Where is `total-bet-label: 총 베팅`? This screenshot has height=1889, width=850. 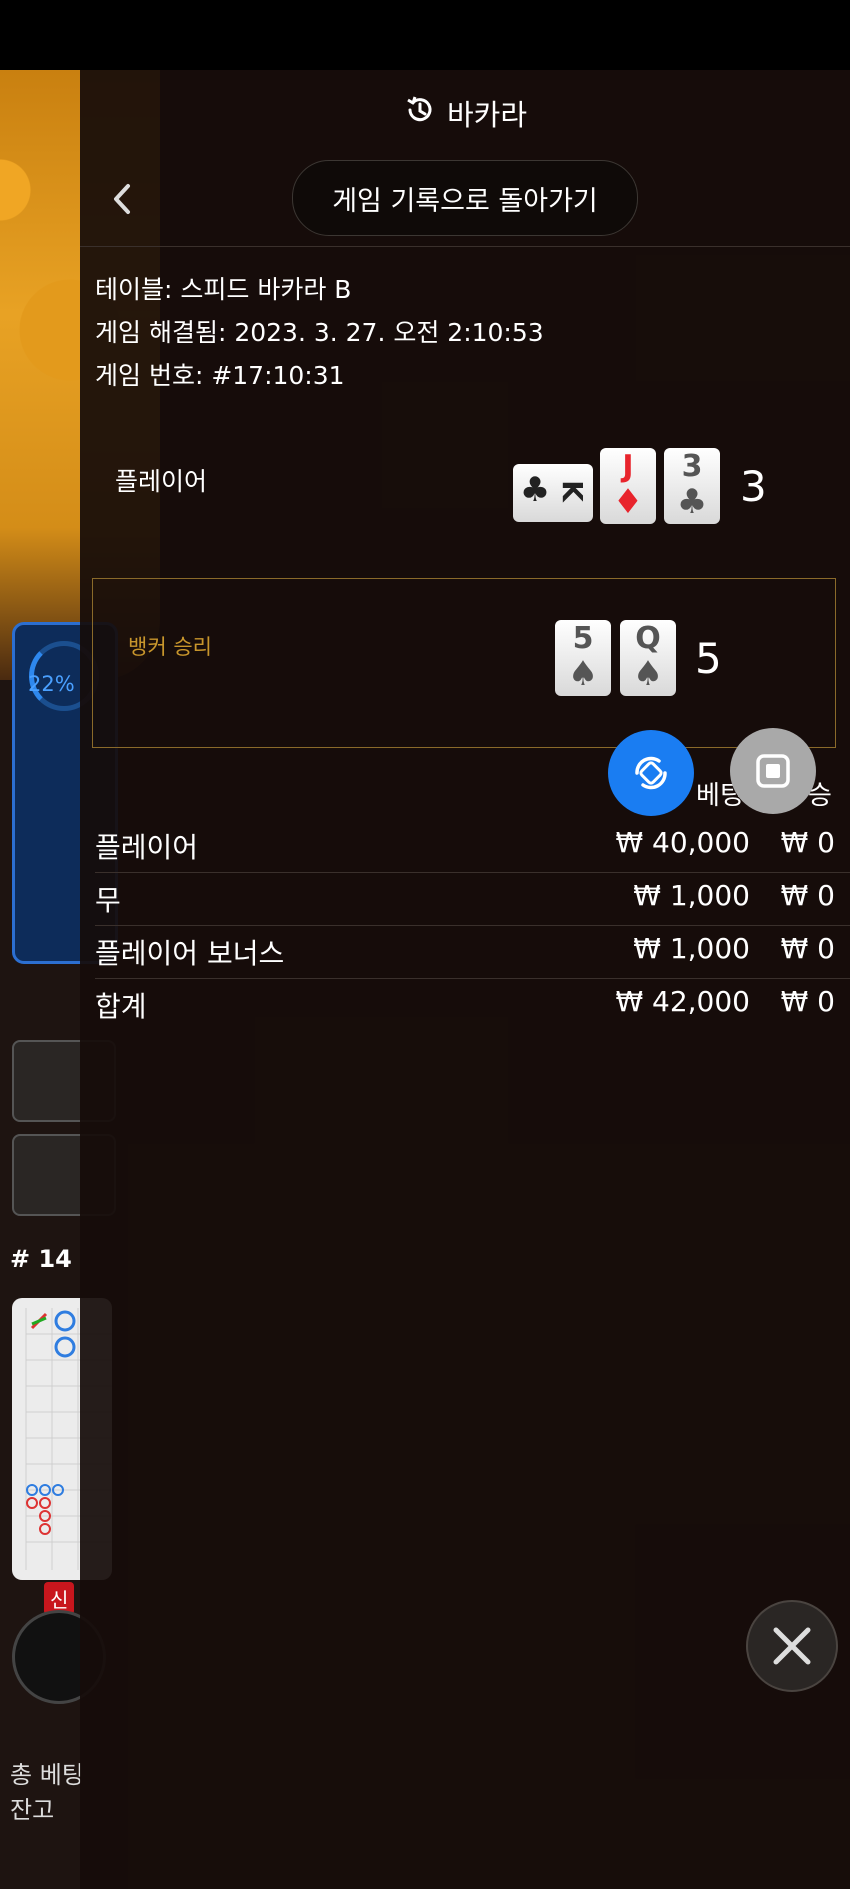
total-bet-label: 총 베팅 is located at coordinates (47, 1775).